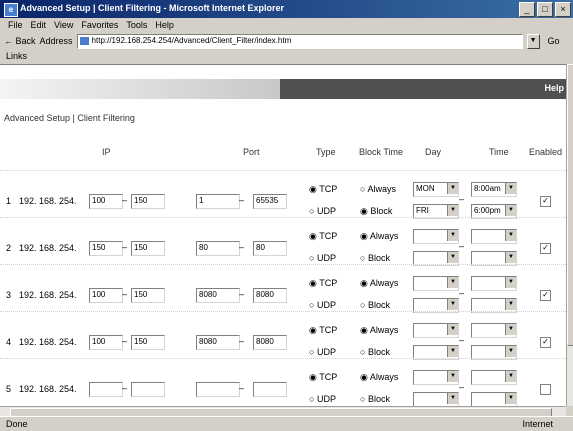 The height and width of the screenshot is (431, 573). Describe the element at coordinates (106, 152) in the screenshot. I see `header-ip: IP` at that location.